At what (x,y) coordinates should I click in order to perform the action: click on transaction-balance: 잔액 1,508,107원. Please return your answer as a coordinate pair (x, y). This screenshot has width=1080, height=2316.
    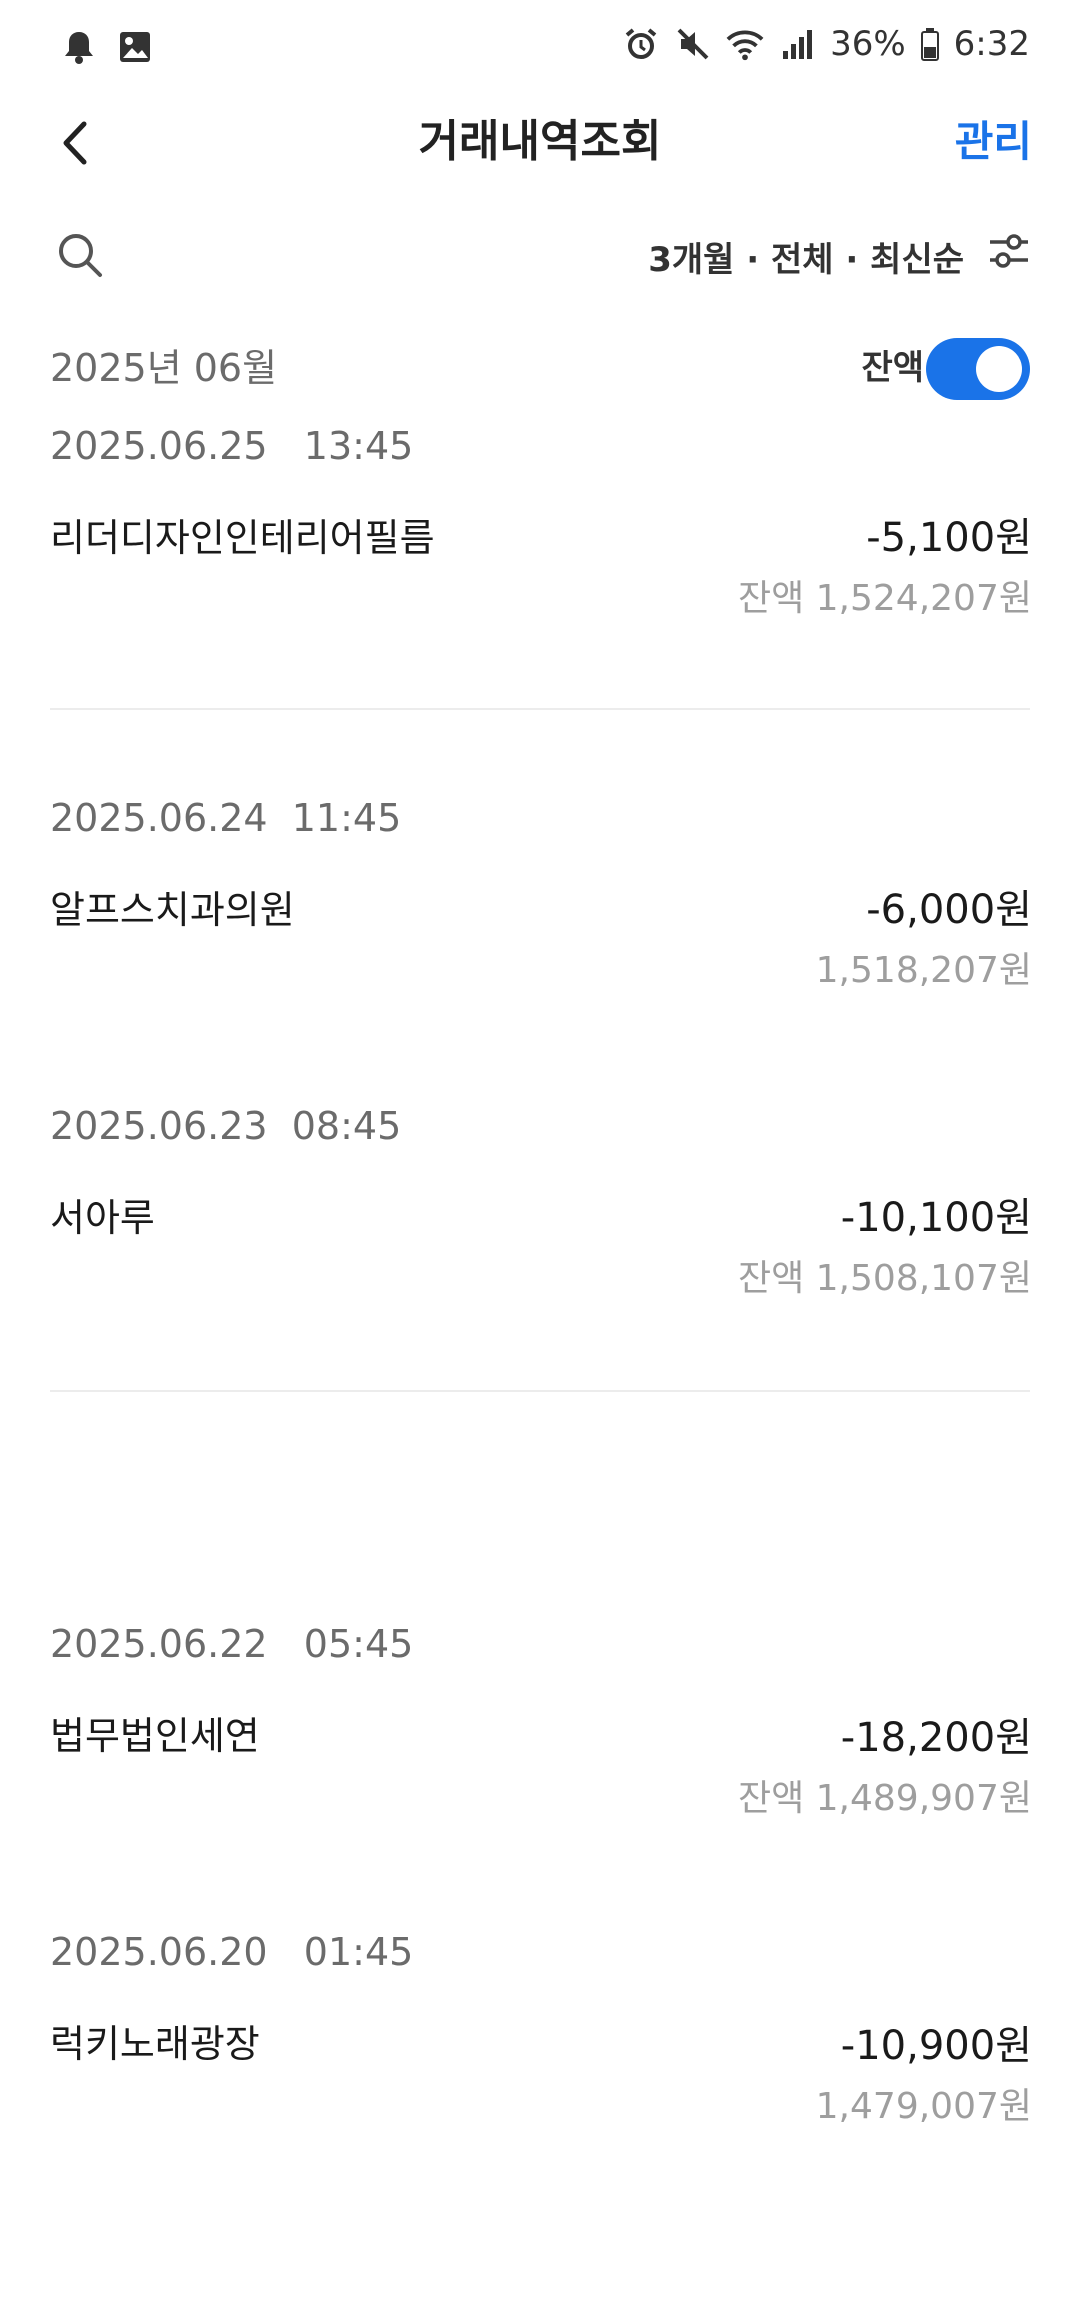
    Looking at the image, I should click on (884, 1278).